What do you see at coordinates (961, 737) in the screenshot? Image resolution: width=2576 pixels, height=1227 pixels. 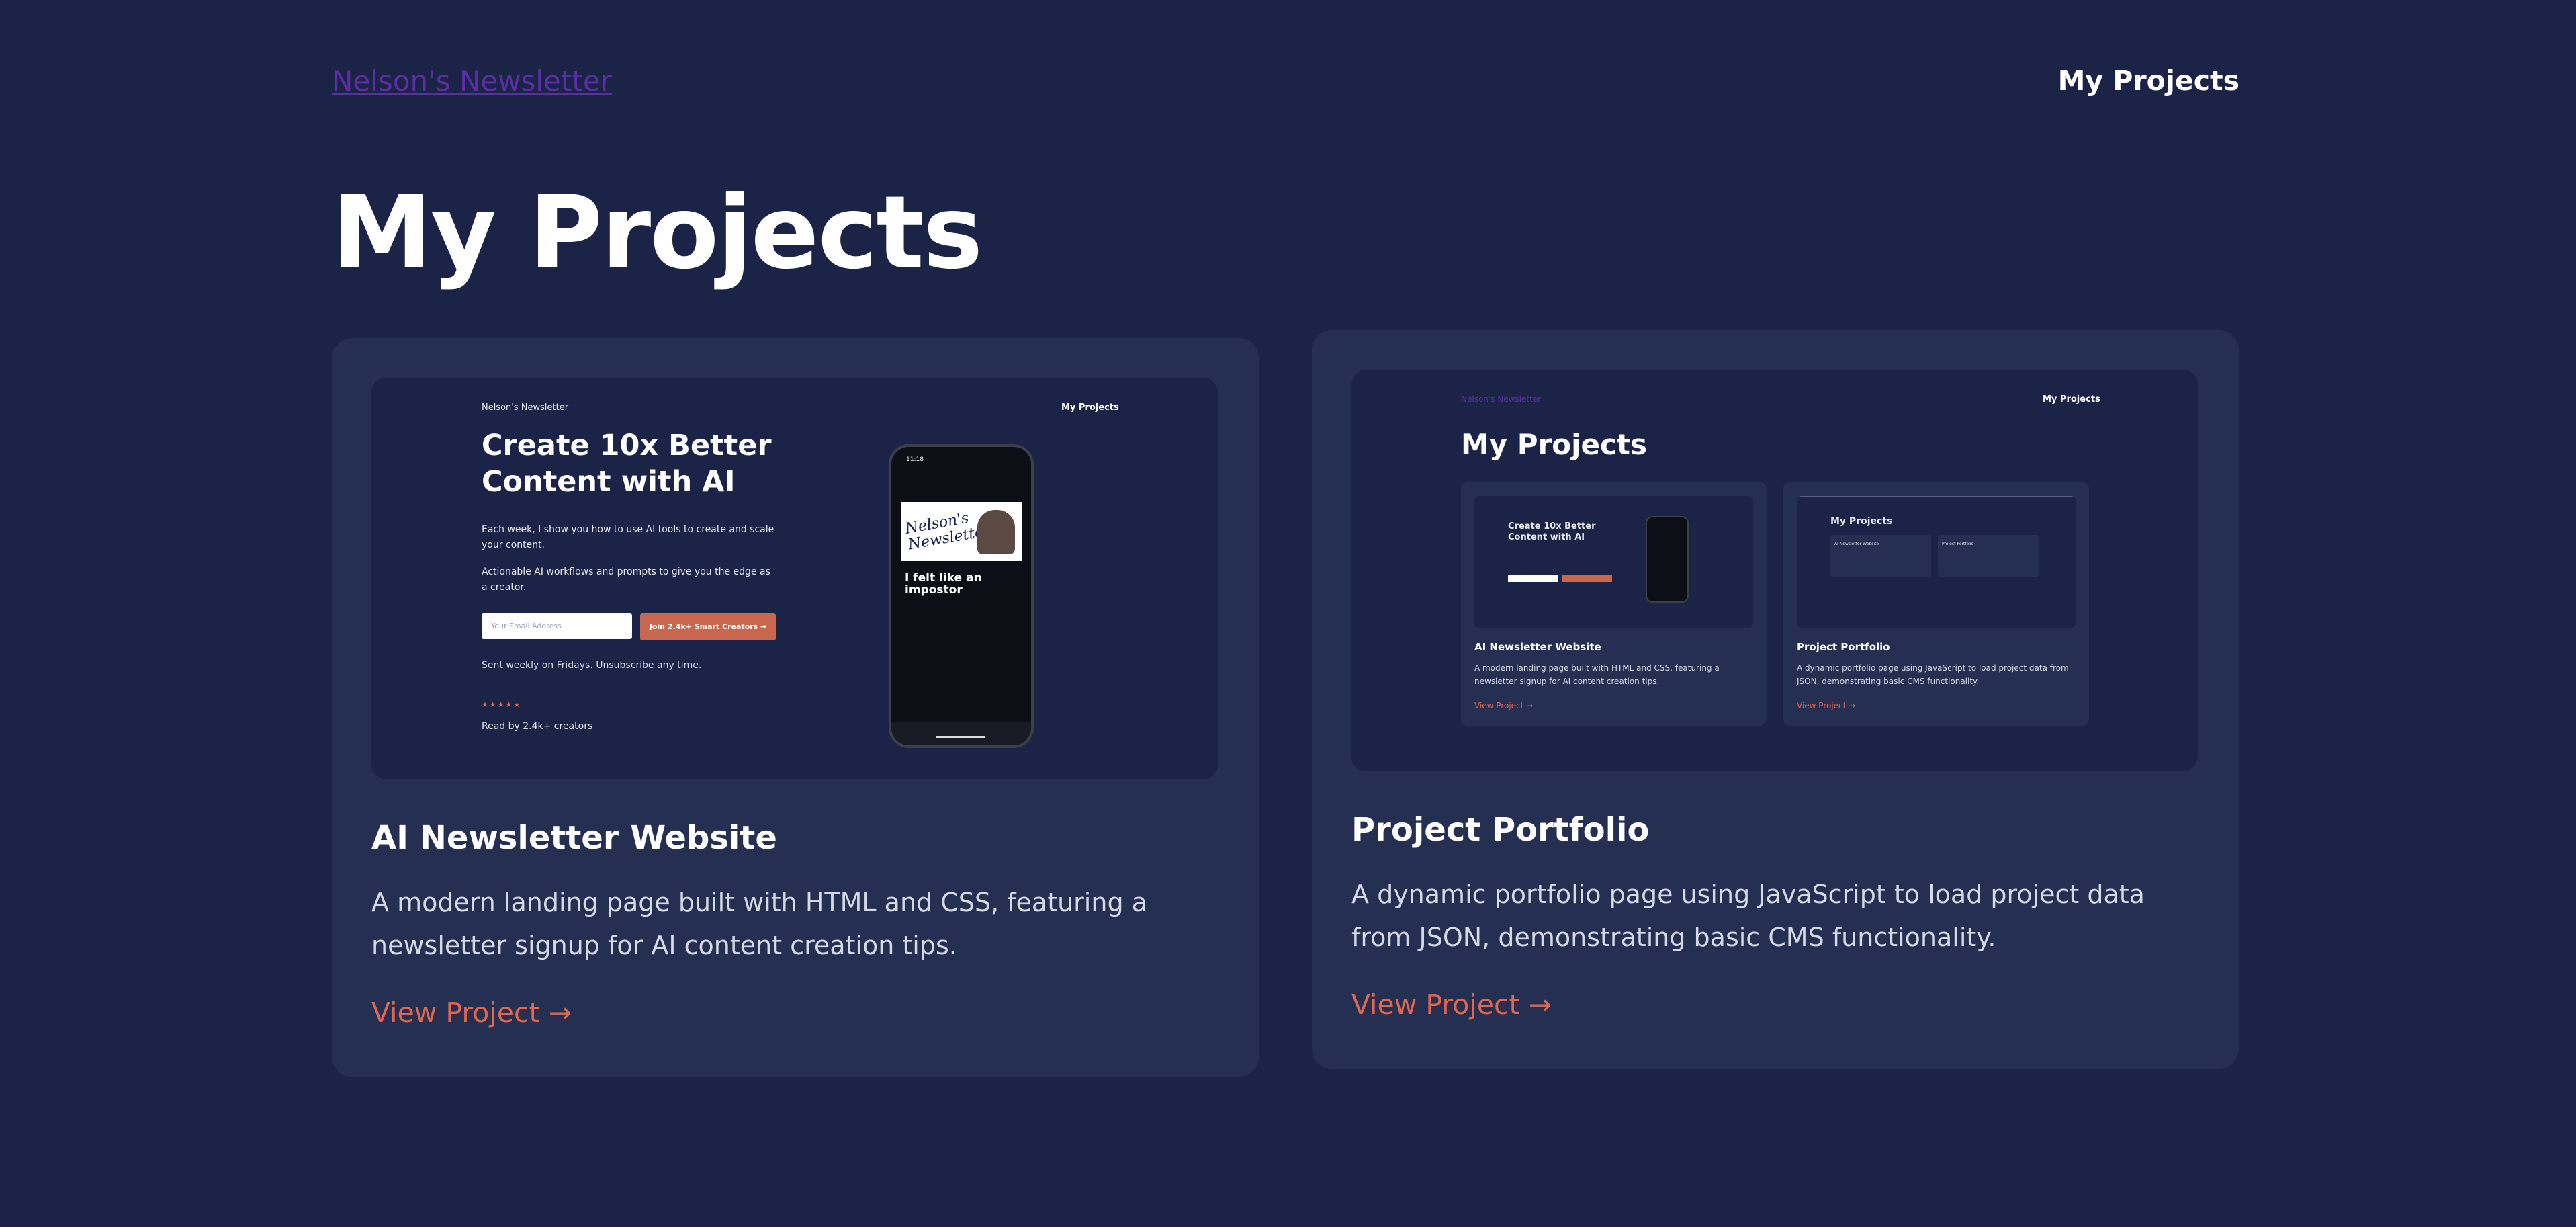 I see `phone-home-indicator` at bounding box center [961, 737].